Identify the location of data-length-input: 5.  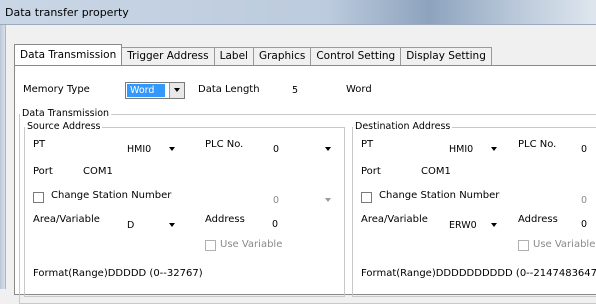
(314, 90).